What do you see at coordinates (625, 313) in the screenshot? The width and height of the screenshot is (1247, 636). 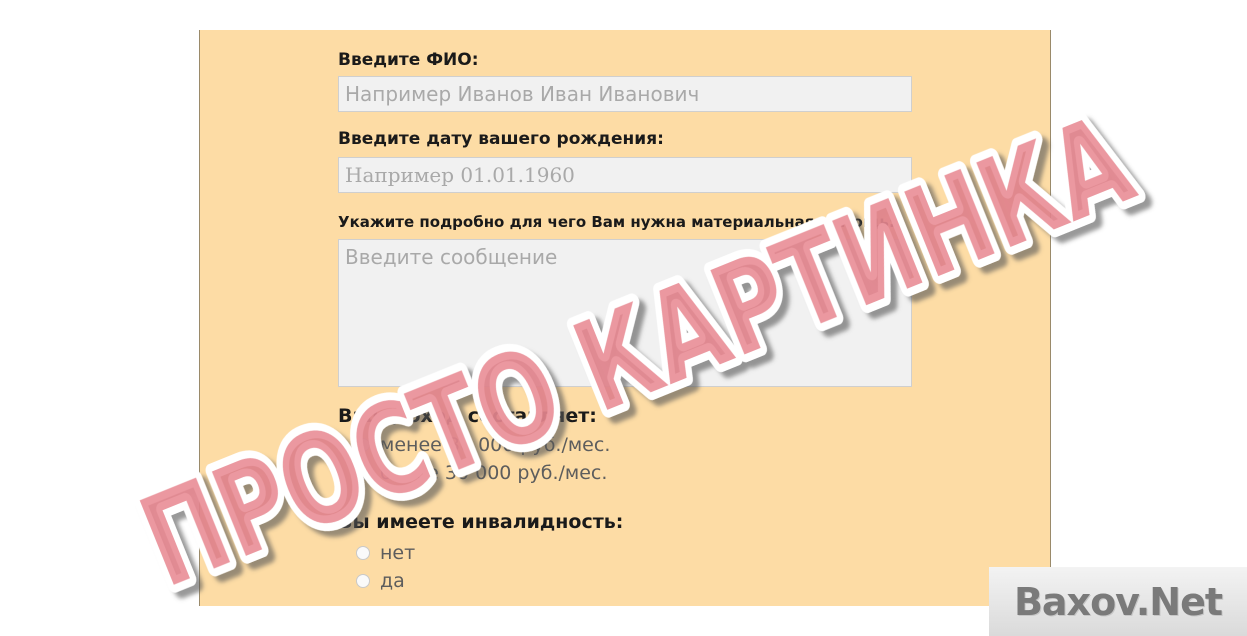 I see `purpose-textarea: Введите сообщение` at bounding box center [625, 313].